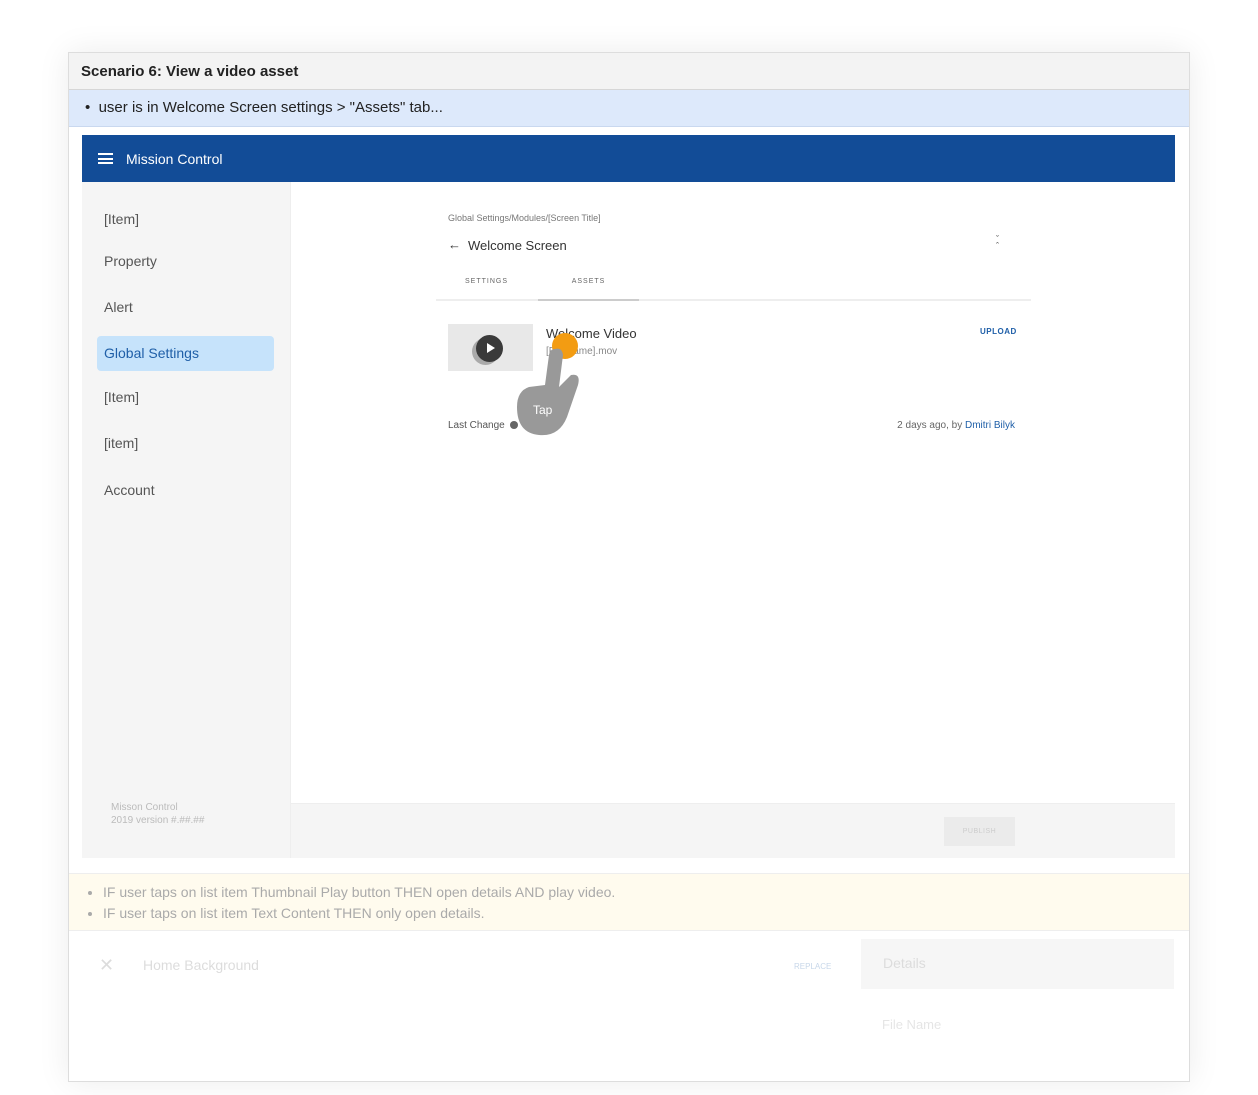 The image size is (1258, 1095). I want to click on scenario-title: Scenario 6: View a video asset, so click(629, 71).